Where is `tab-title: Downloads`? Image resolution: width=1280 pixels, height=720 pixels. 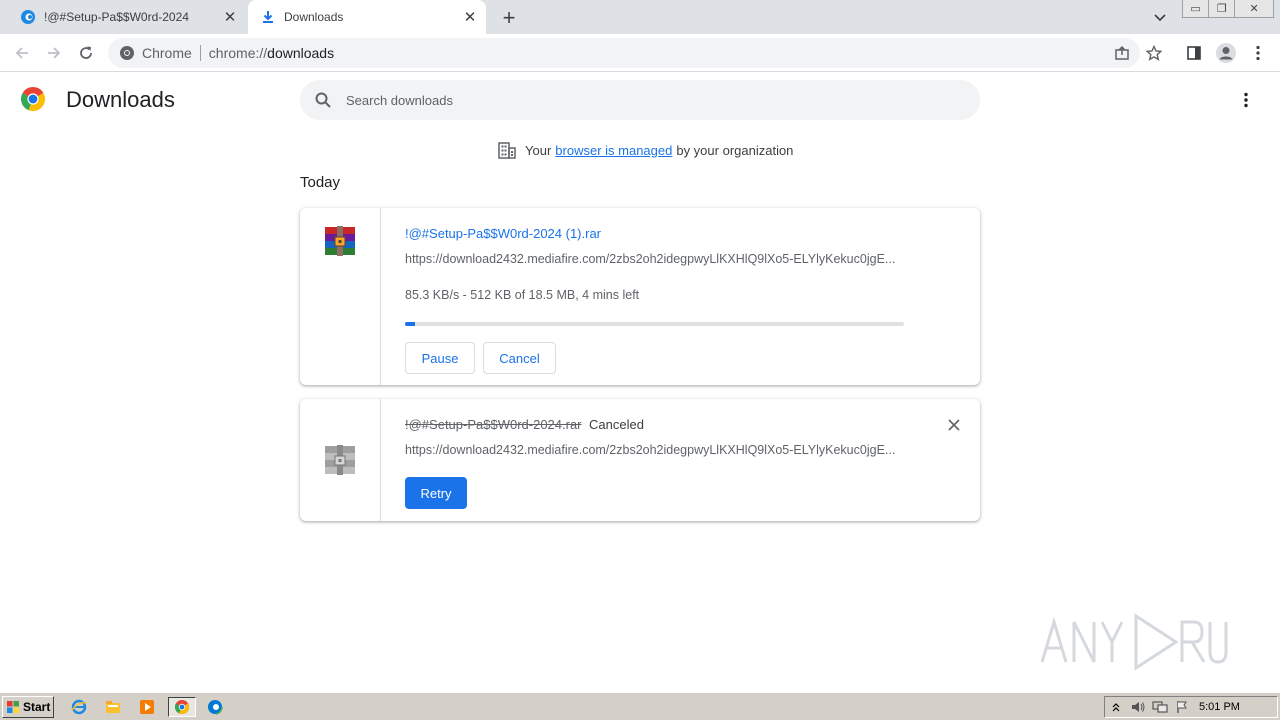
tab-title: Downloads is located at coordinates (314, 17).